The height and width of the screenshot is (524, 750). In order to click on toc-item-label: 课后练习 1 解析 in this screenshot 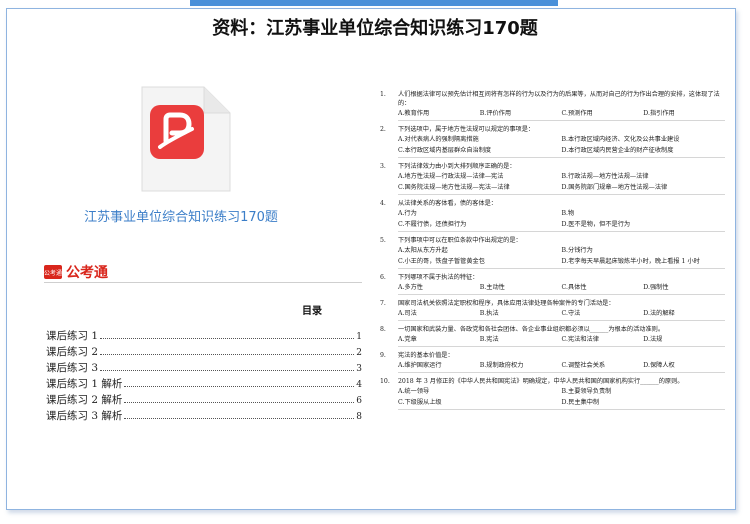, I will do `click(84, 384)`.